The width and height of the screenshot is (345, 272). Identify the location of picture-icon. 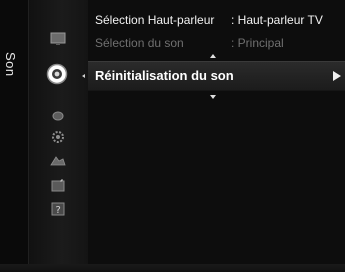
(58, 39).